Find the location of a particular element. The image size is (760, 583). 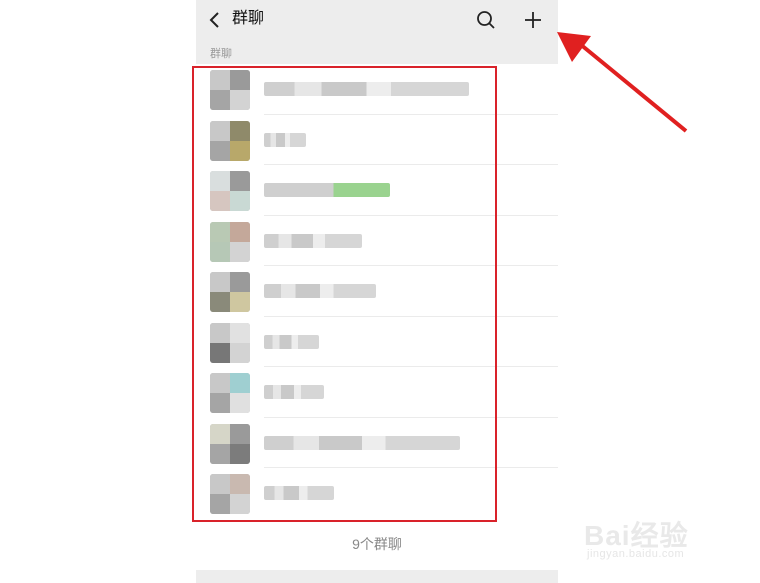

back-chevron-icon is located at coordinates (216, 20).